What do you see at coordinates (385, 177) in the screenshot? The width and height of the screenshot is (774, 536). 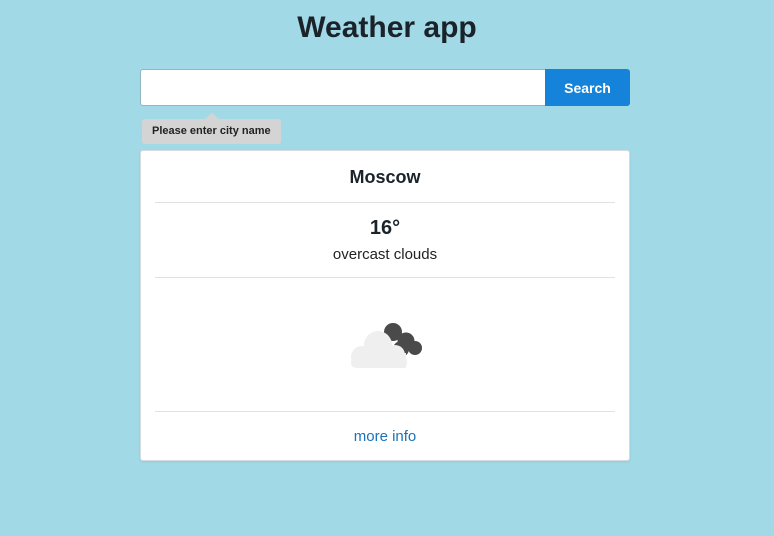 I see `city-name: Moscow` at bounding box center [385, 177].